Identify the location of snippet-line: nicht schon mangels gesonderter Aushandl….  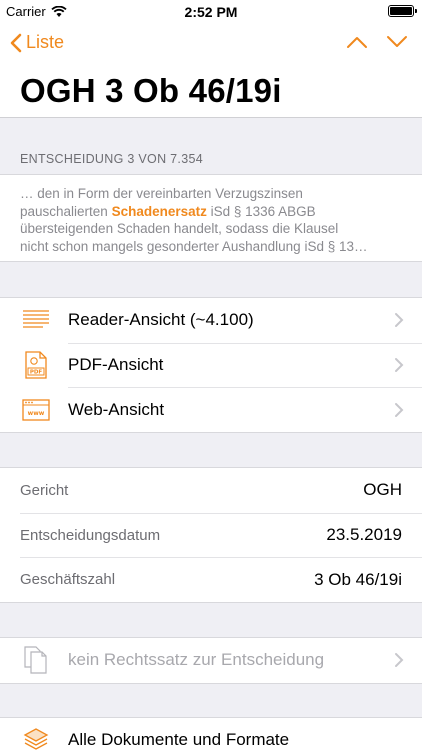
(194, 246).